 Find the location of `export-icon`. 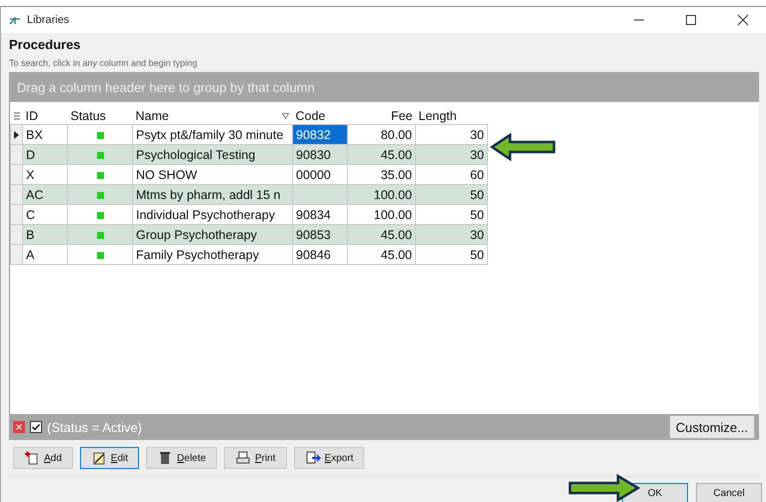

export-icon is located at coordinates (312, 458).